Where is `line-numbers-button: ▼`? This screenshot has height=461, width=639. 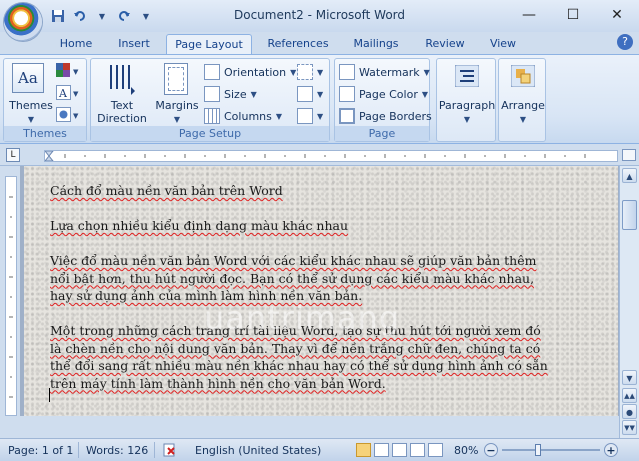
line-numbers-button: ▼ is located at coordinates (310, 94).